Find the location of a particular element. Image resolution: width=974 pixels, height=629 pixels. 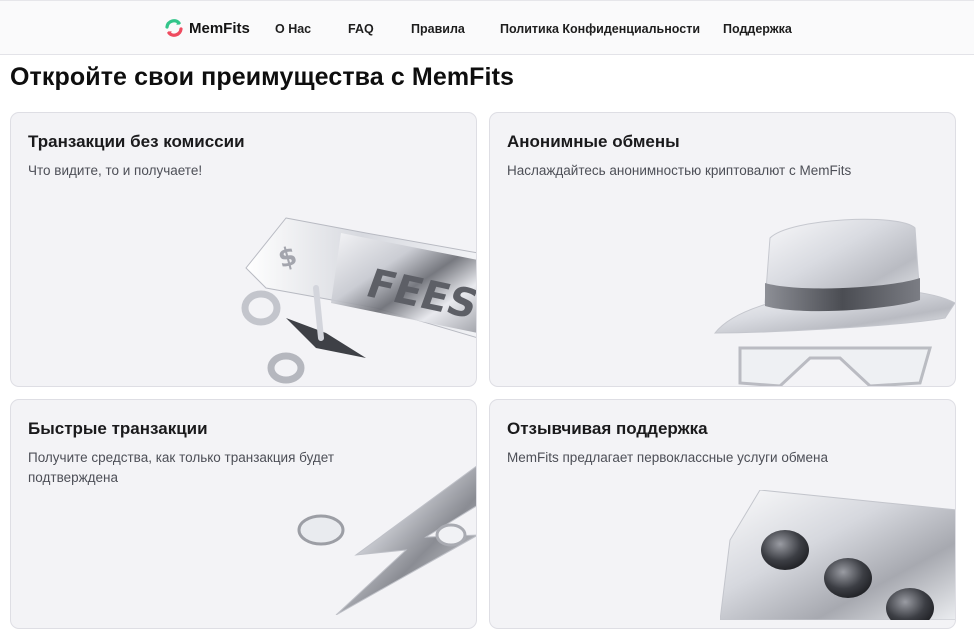

card-title: Отзывчивая поддержка is located at coordinates (607, 428).